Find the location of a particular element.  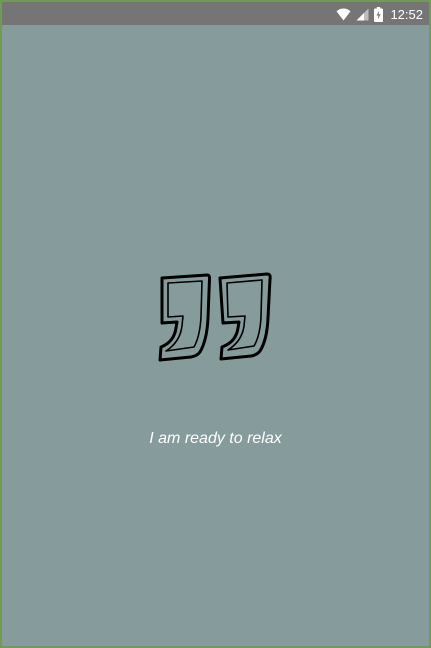

status-clock: 12:52 is located at coordinates (406, 14).